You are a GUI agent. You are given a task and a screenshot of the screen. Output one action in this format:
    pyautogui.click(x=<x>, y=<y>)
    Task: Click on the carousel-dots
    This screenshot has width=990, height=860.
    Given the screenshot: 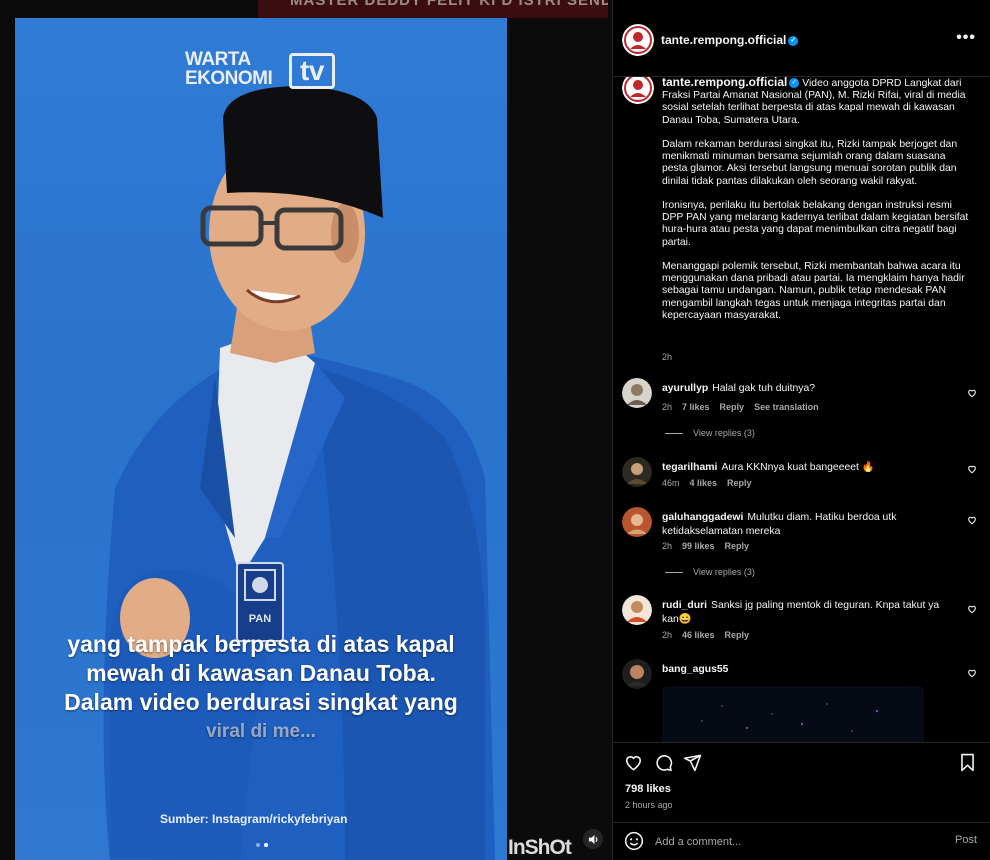 What is the action you would take?
    pyautogui.click(x=262, y=845)
    